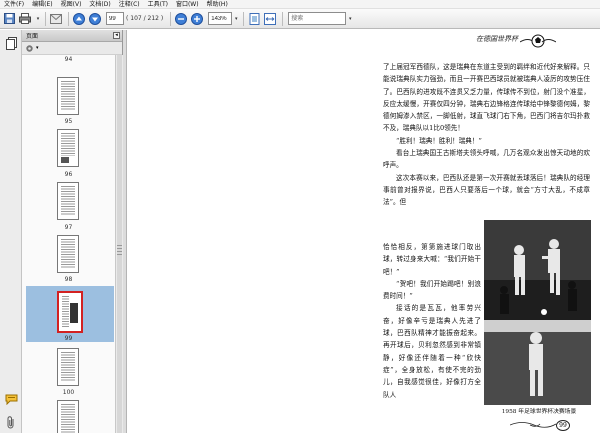  Describe the element at coordinates (539, 412) in the screenshot. I see `photo-caption: 1958 年足球世界杯决赛场景` at that location.